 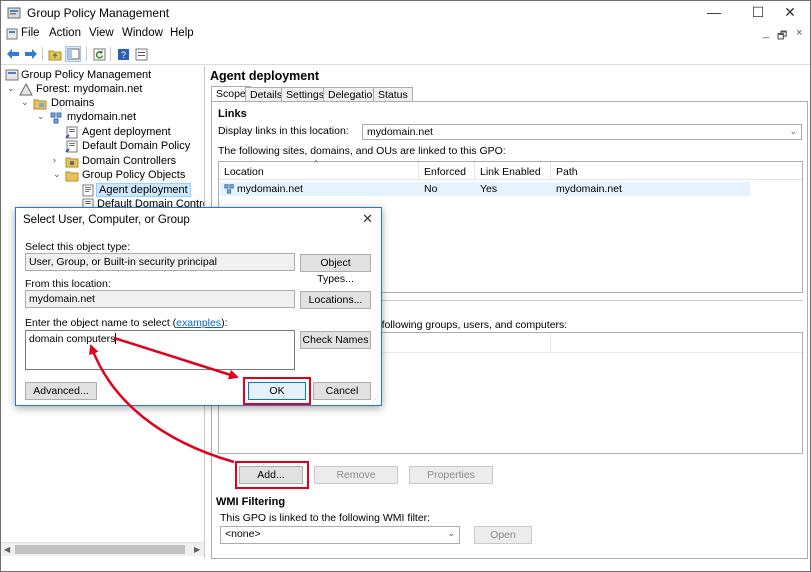 What do you see at coordinates (799, 33) in the screenshot?
I see `mdi-close-button: ×` at bounding box center [799, 33].